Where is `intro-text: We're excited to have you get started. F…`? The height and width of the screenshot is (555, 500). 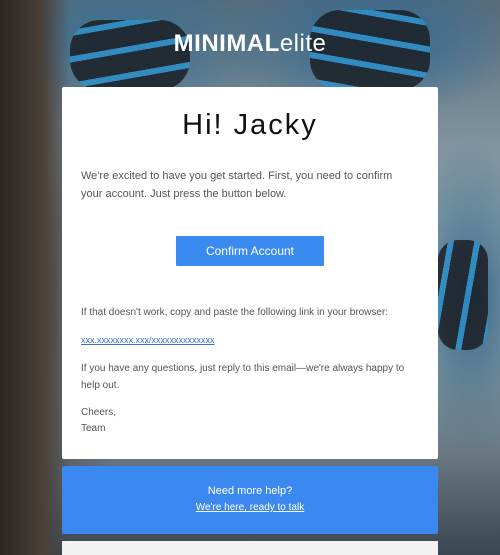
intro-text: We're excited to have you get started. F… is located at coordinates (237, 185).